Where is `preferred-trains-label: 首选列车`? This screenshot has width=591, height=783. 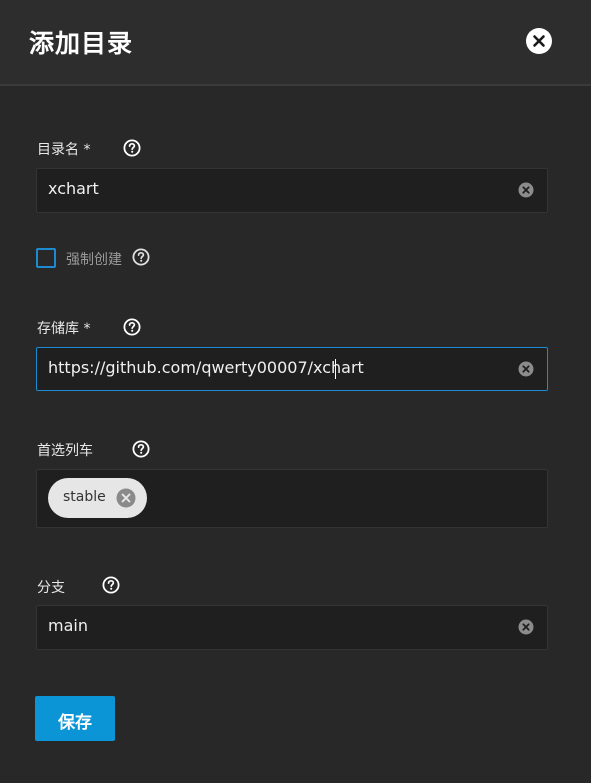
preferred-trains-label: 首选列车 is located at coordinates (65, 451).